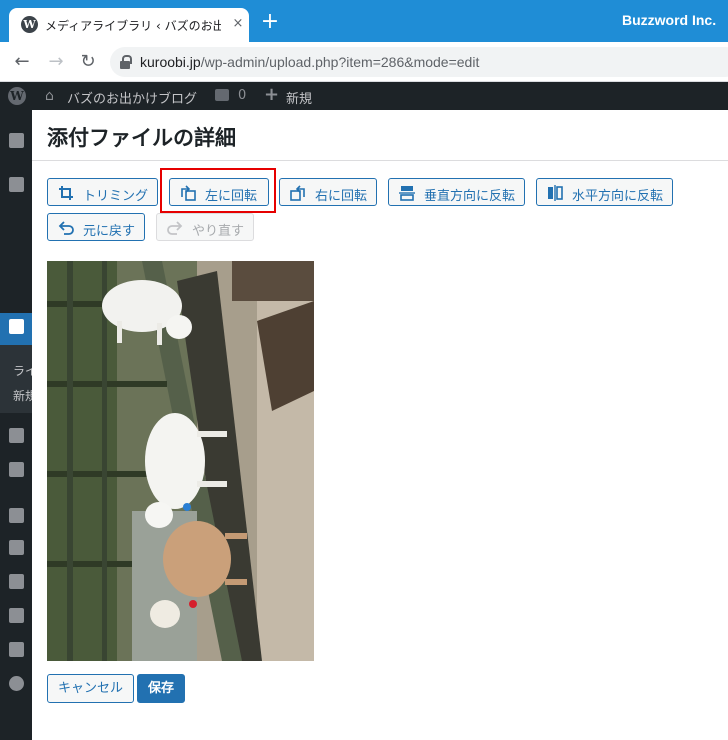  I want to click on undo-button: 元に戻す, so click(96, 227).